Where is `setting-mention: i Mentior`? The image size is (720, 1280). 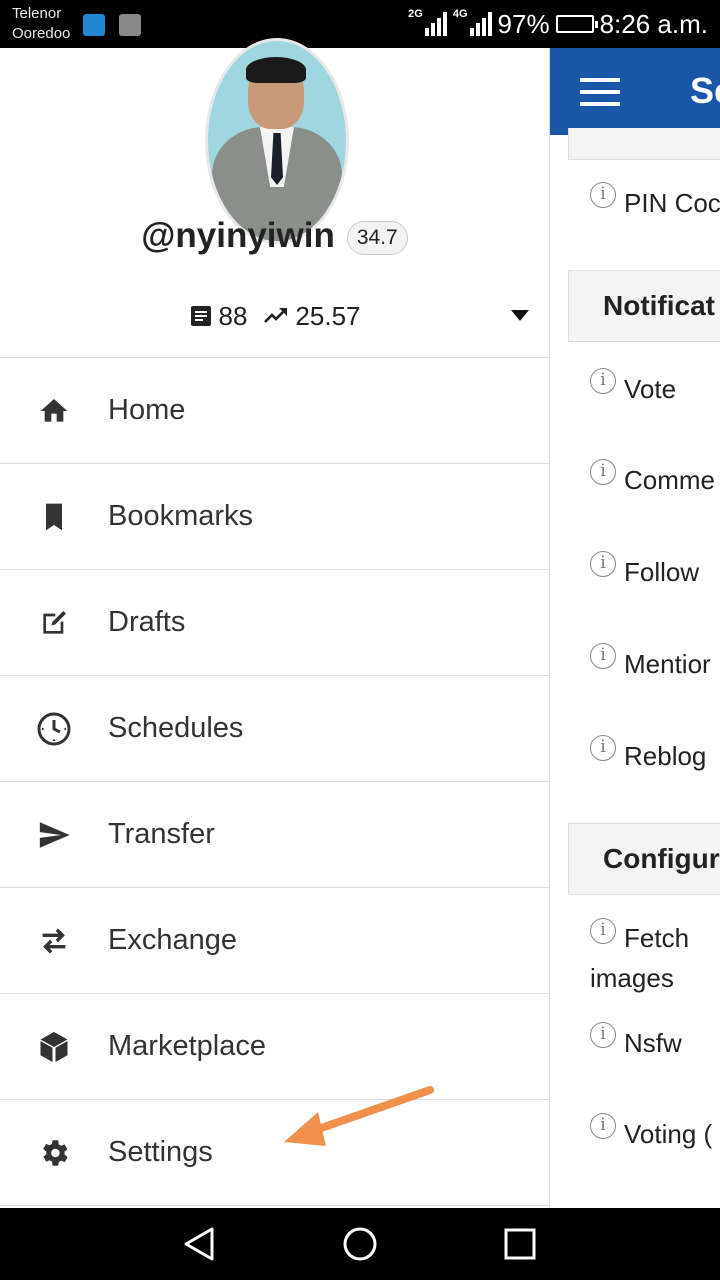
setting-mention: i Mentior is located at coordinates (650, 661).